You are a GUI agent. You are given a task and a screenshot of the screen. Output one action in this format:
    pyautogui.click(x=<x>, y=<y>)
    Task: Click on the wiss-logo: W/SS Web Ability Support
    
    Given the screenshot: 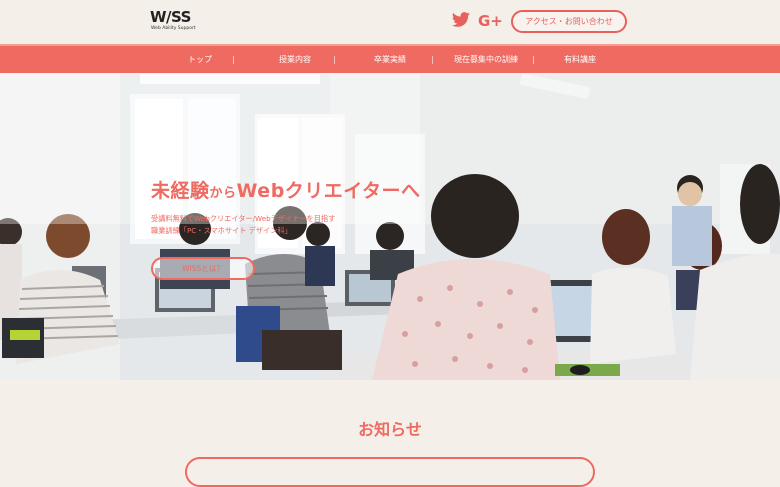 What is the action you would take?
    pyautogui.click(x=180, y=21)
    